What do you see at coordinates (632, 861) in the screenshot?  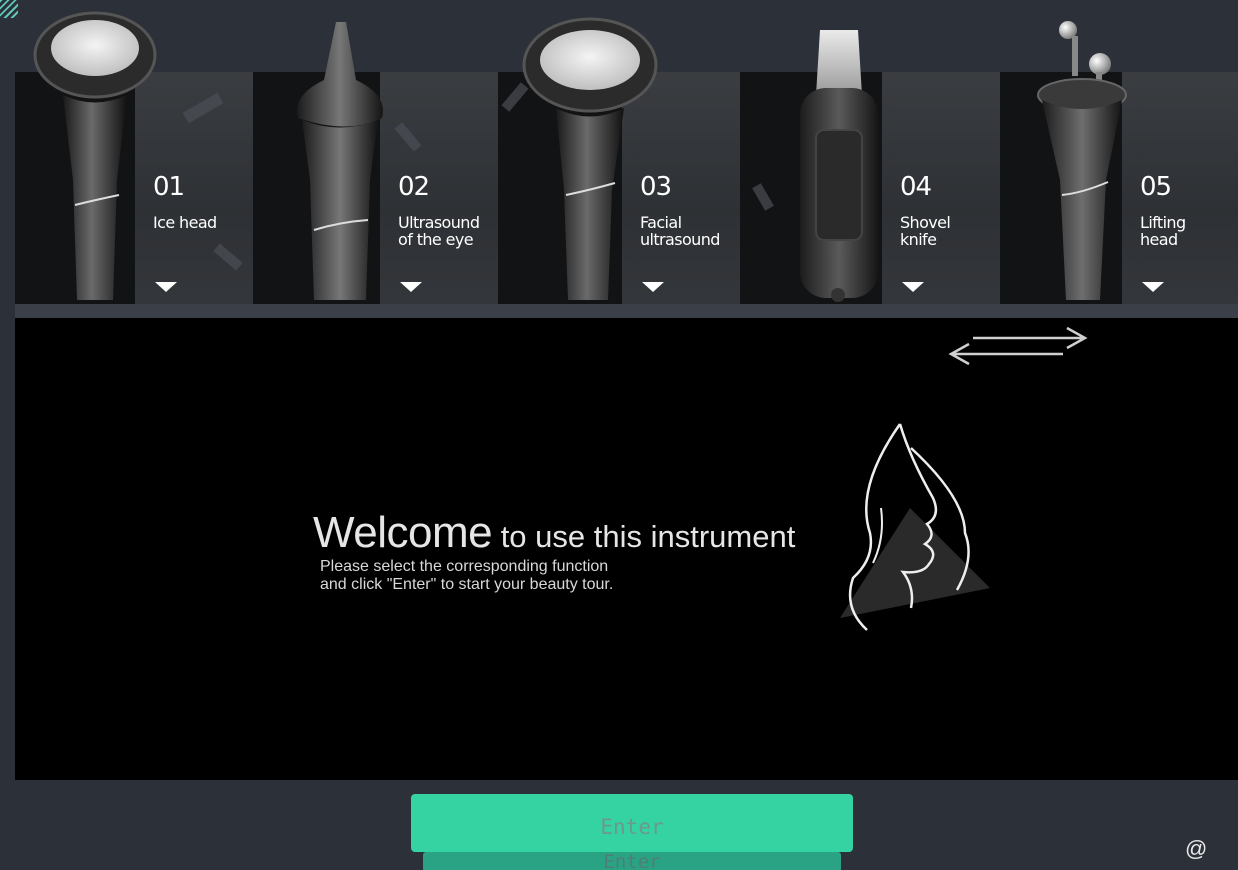 I see `enter-button-reflection: Enter` at bounding box center [632, 861].